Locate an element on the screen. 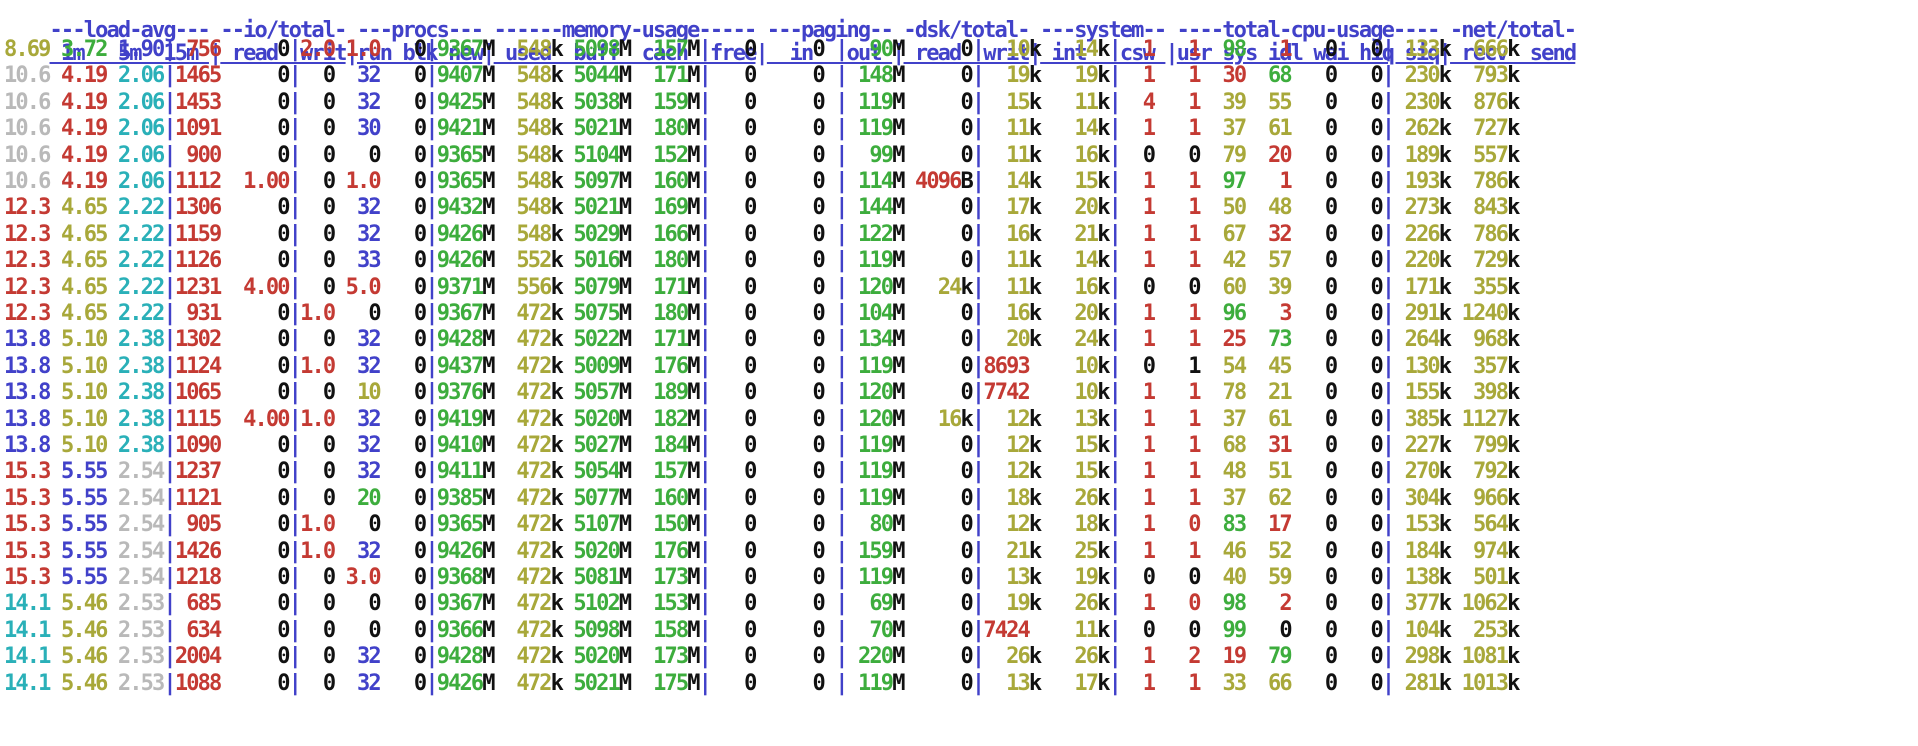 The image size is (1918, 746). stats-cell: 2.22 is located at coordinates (141, 234).